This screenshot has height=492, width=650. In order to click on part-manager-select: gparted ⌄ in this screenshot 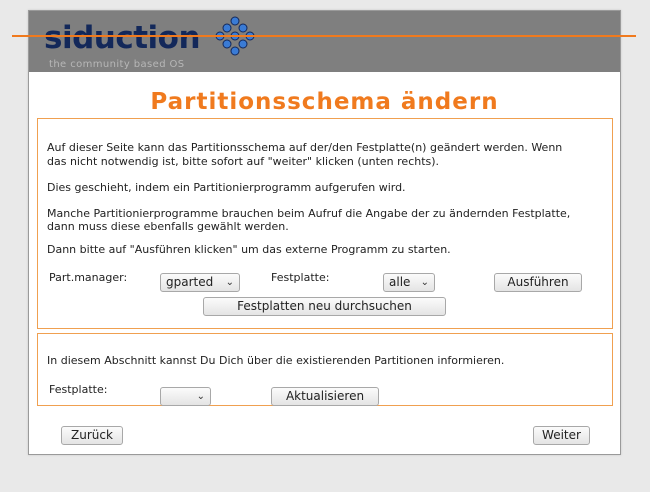, I will do `click(200, 282)`.